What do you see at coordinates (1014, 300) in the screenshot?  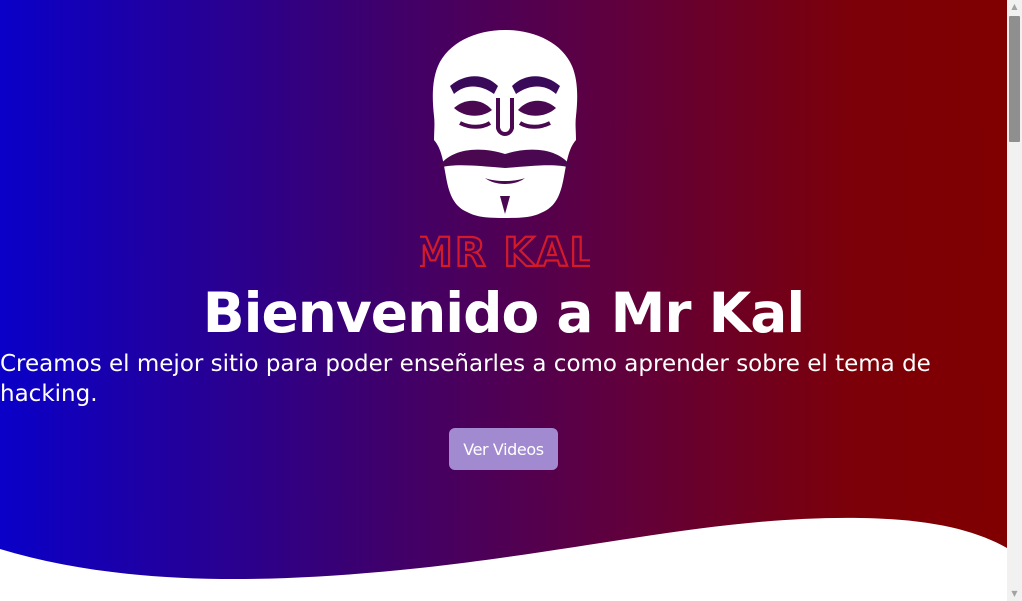 I see `vertical-scrollbar: ▲ ▼` at bounding box center [1014, 300].